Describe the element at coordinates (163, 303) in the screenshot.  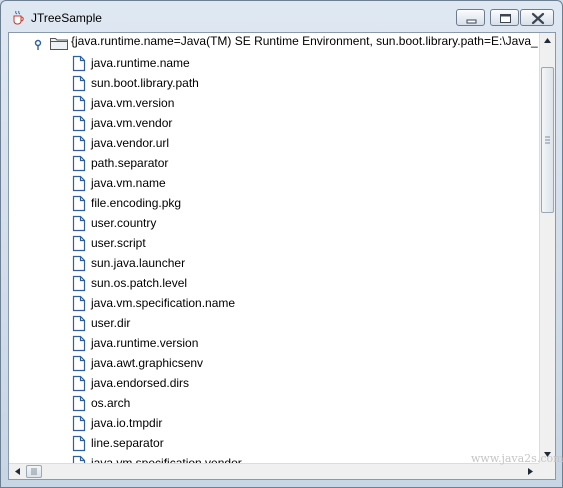
I see `tree-leaf-label: java.vm.specification.name` at that location.